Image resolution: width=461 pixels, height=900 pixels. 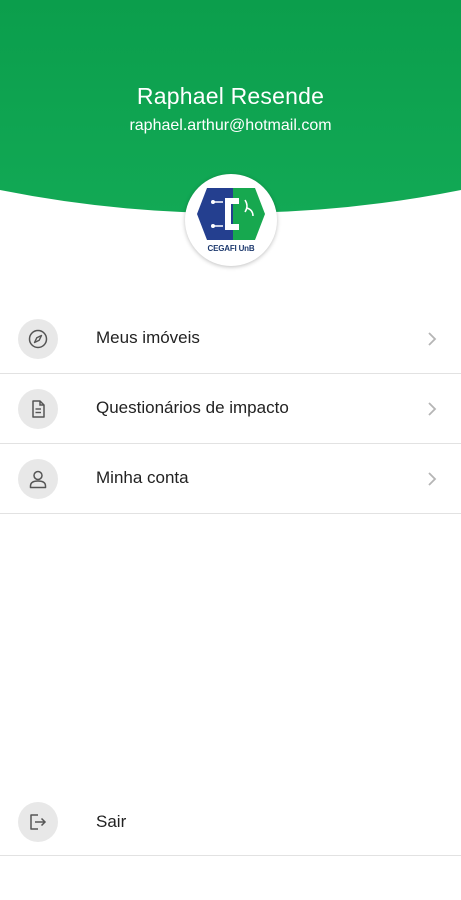 What do you see at coordinates (230, 479) in the screenshot?
I see `menu-item-minha-conta: Minha conta` at bounding box center [230, 479].